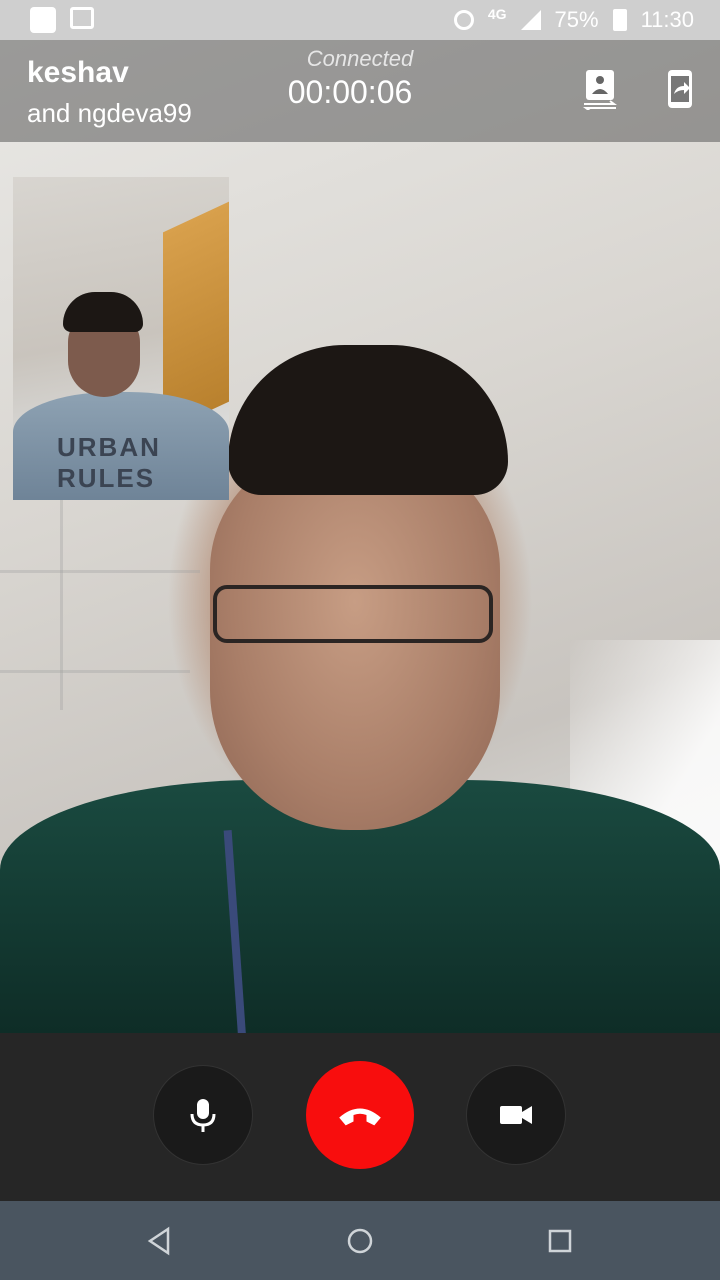 The image size is (720, 1280). Describe the element at coordinates (109, 462) in the screenshot. I see `self-shirt-text: URBAN RULES` at that location.